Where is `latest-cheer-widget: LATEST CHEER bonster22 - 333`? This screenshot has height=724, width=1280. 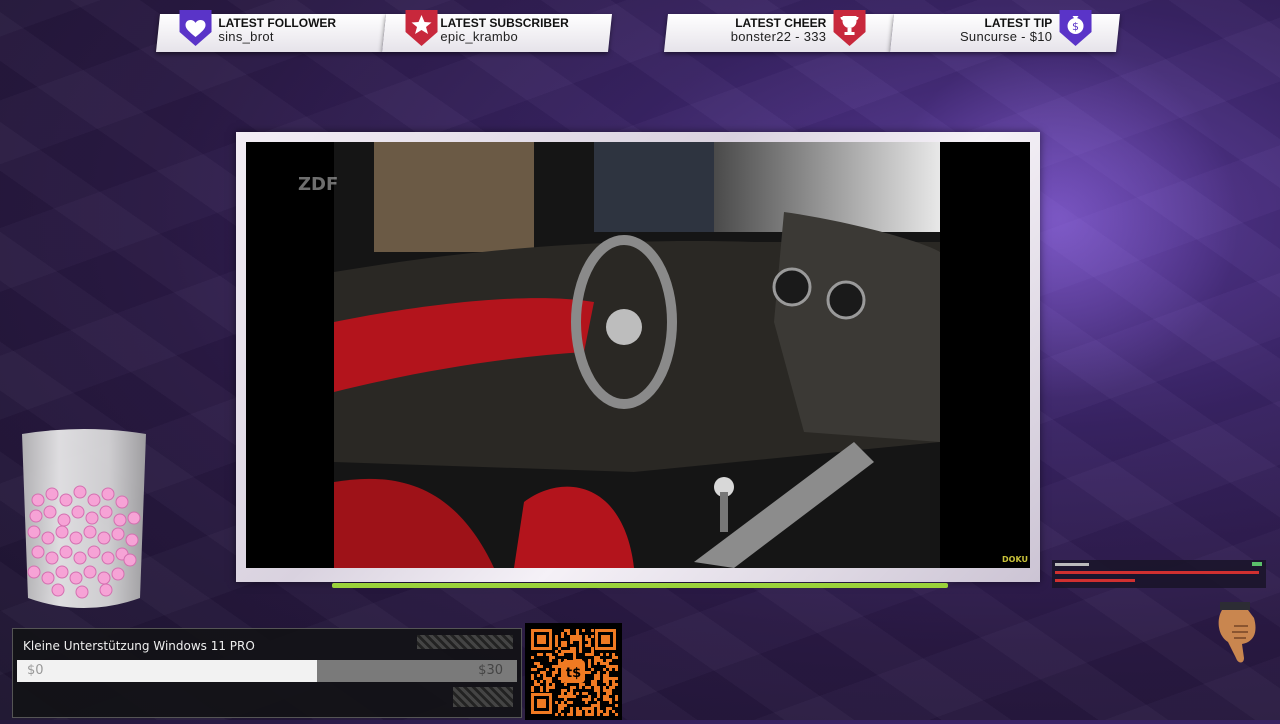
latest-cheer-widget: LATEST CHEER bonster22 - 333 is located at coordinates (779, 31).